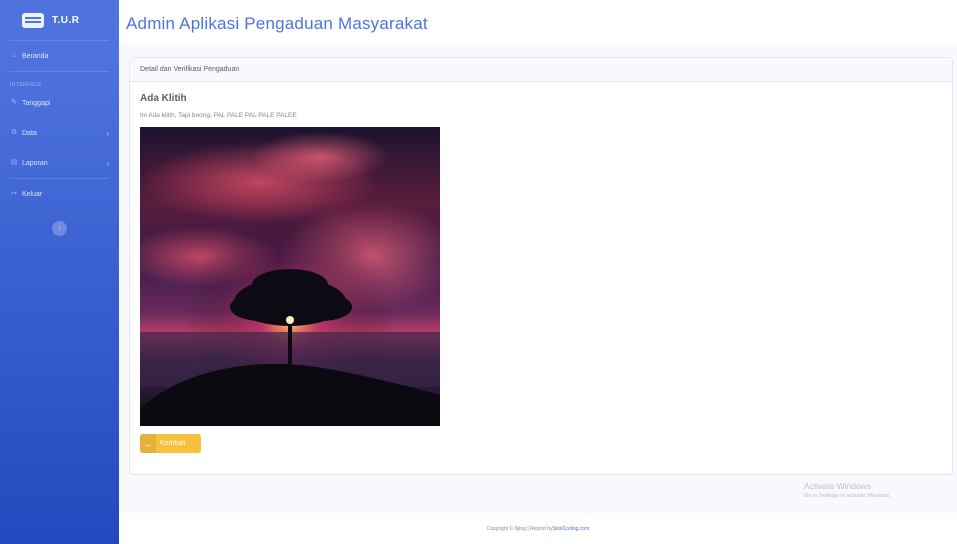  What do you see at coordinates (35, 56) in the screenshot?
I see `sidebar-item-label: Beranda` at bounding box center [35, 56].